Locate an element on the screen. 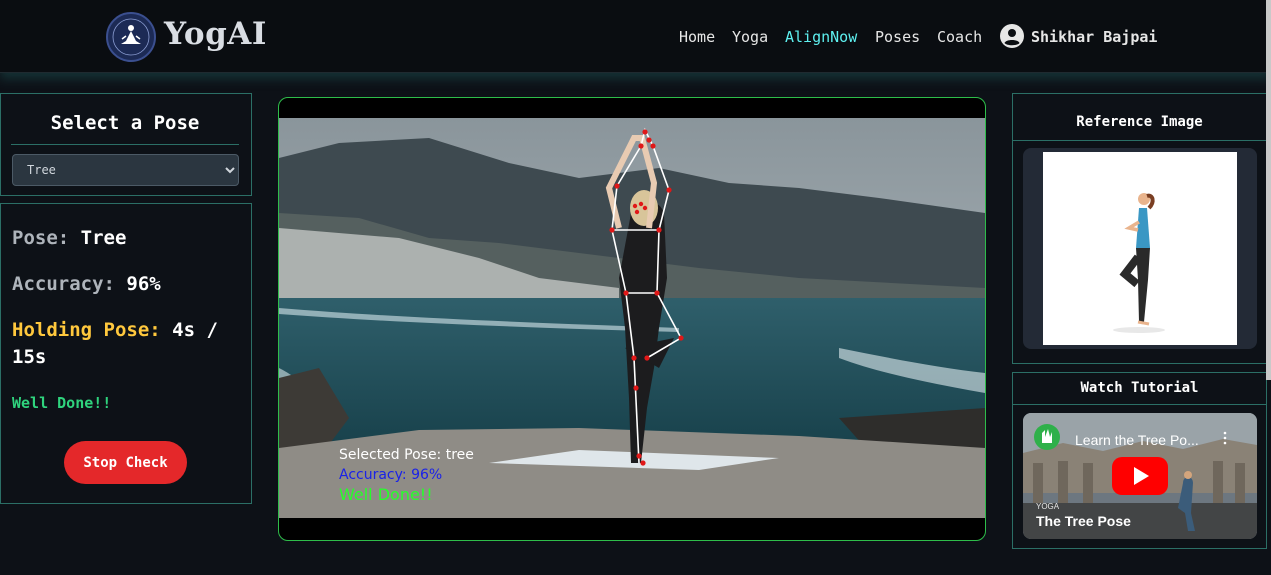 Image resolution: width=1271 pixels, height=575 pixels. nav-poses: Poses is located at coordinates (897, 37).